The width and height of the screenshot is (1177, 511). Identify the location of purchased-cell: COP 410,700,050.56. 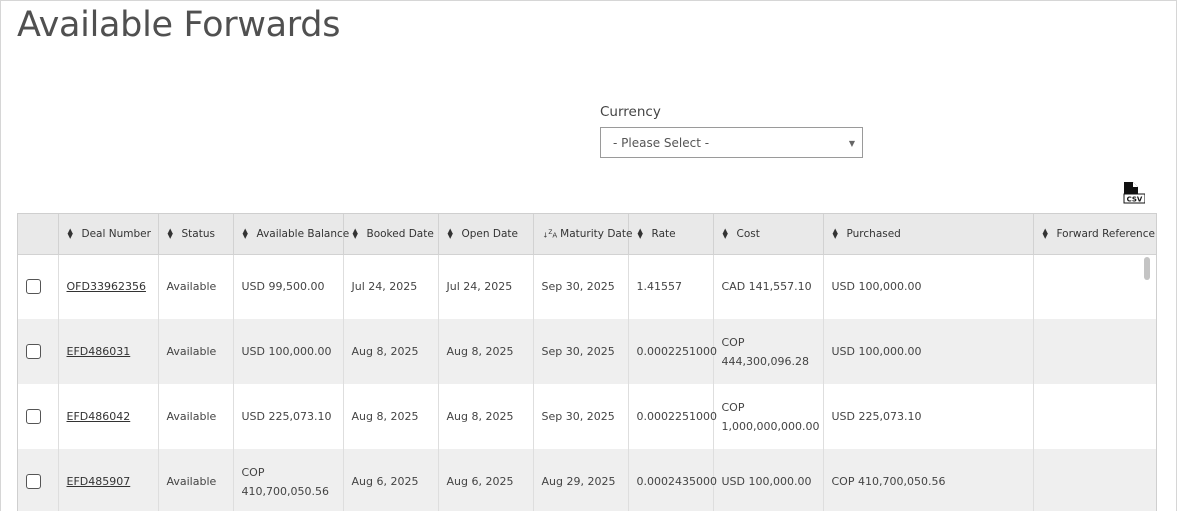
(928, 480).